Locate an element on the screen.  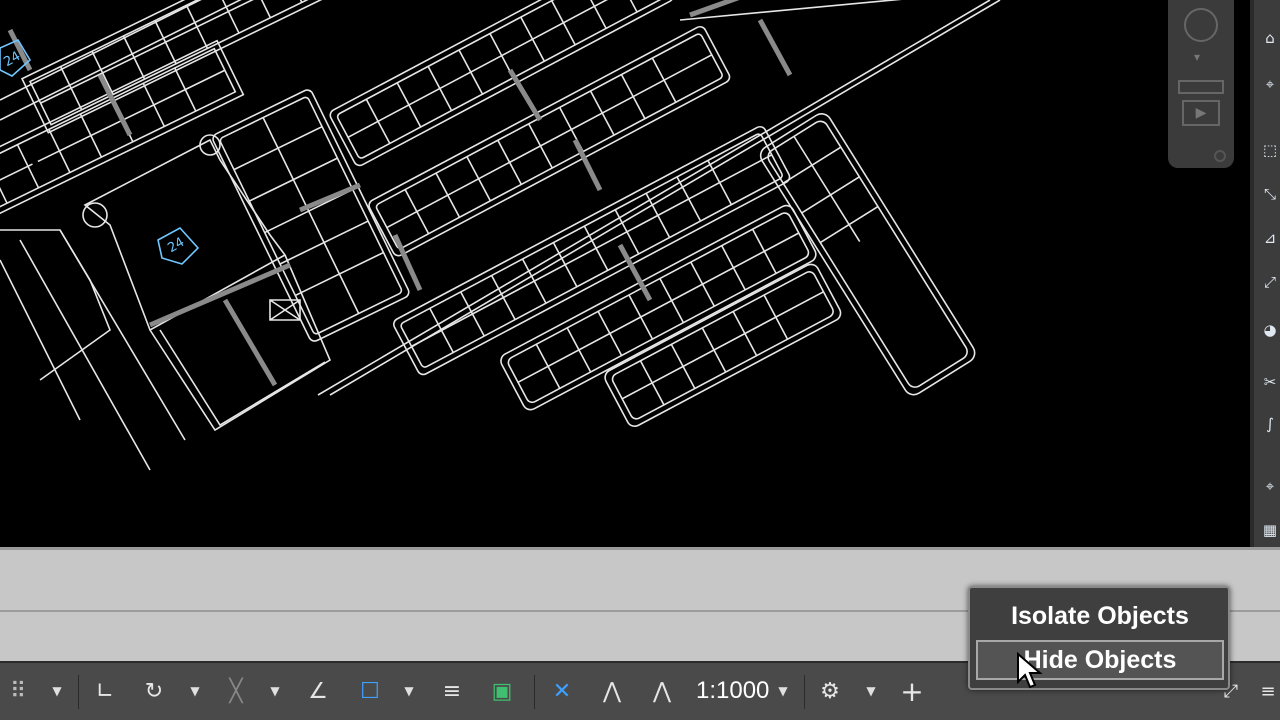
ortho-icon: ∟ is located at coordinates (105, 691).